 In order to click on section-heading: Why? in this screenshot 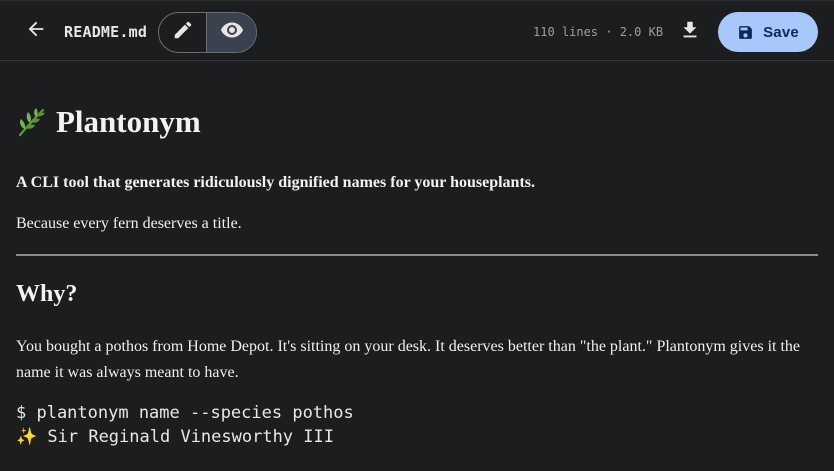, I will do `click(47, 294)`.